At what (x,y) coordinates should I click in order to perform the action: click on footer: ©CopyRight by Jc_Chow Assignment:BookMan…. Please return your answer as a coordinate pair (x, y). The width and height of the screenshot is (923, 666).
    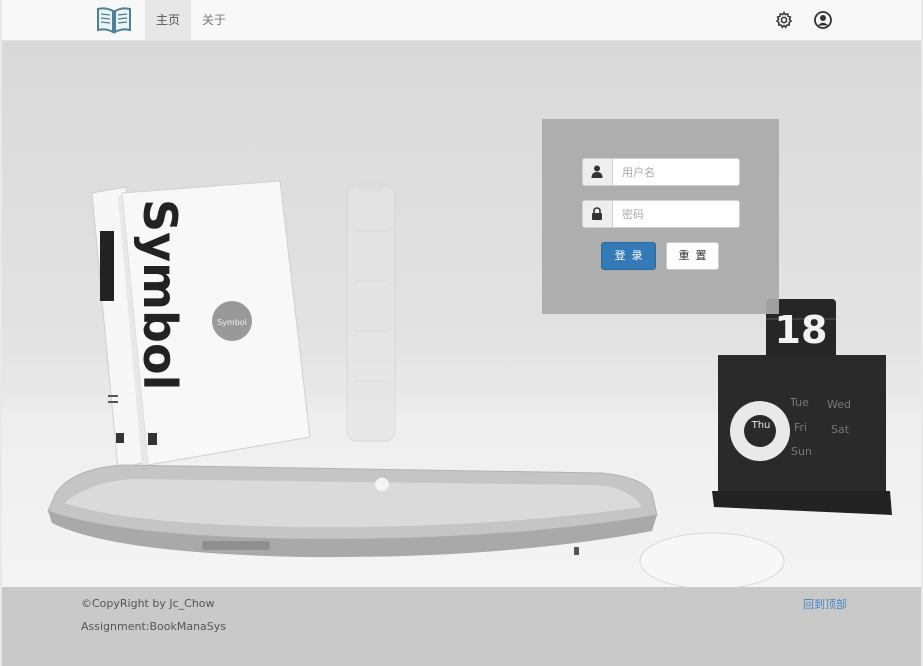
    Looking at the image, I should click on (461, 626).